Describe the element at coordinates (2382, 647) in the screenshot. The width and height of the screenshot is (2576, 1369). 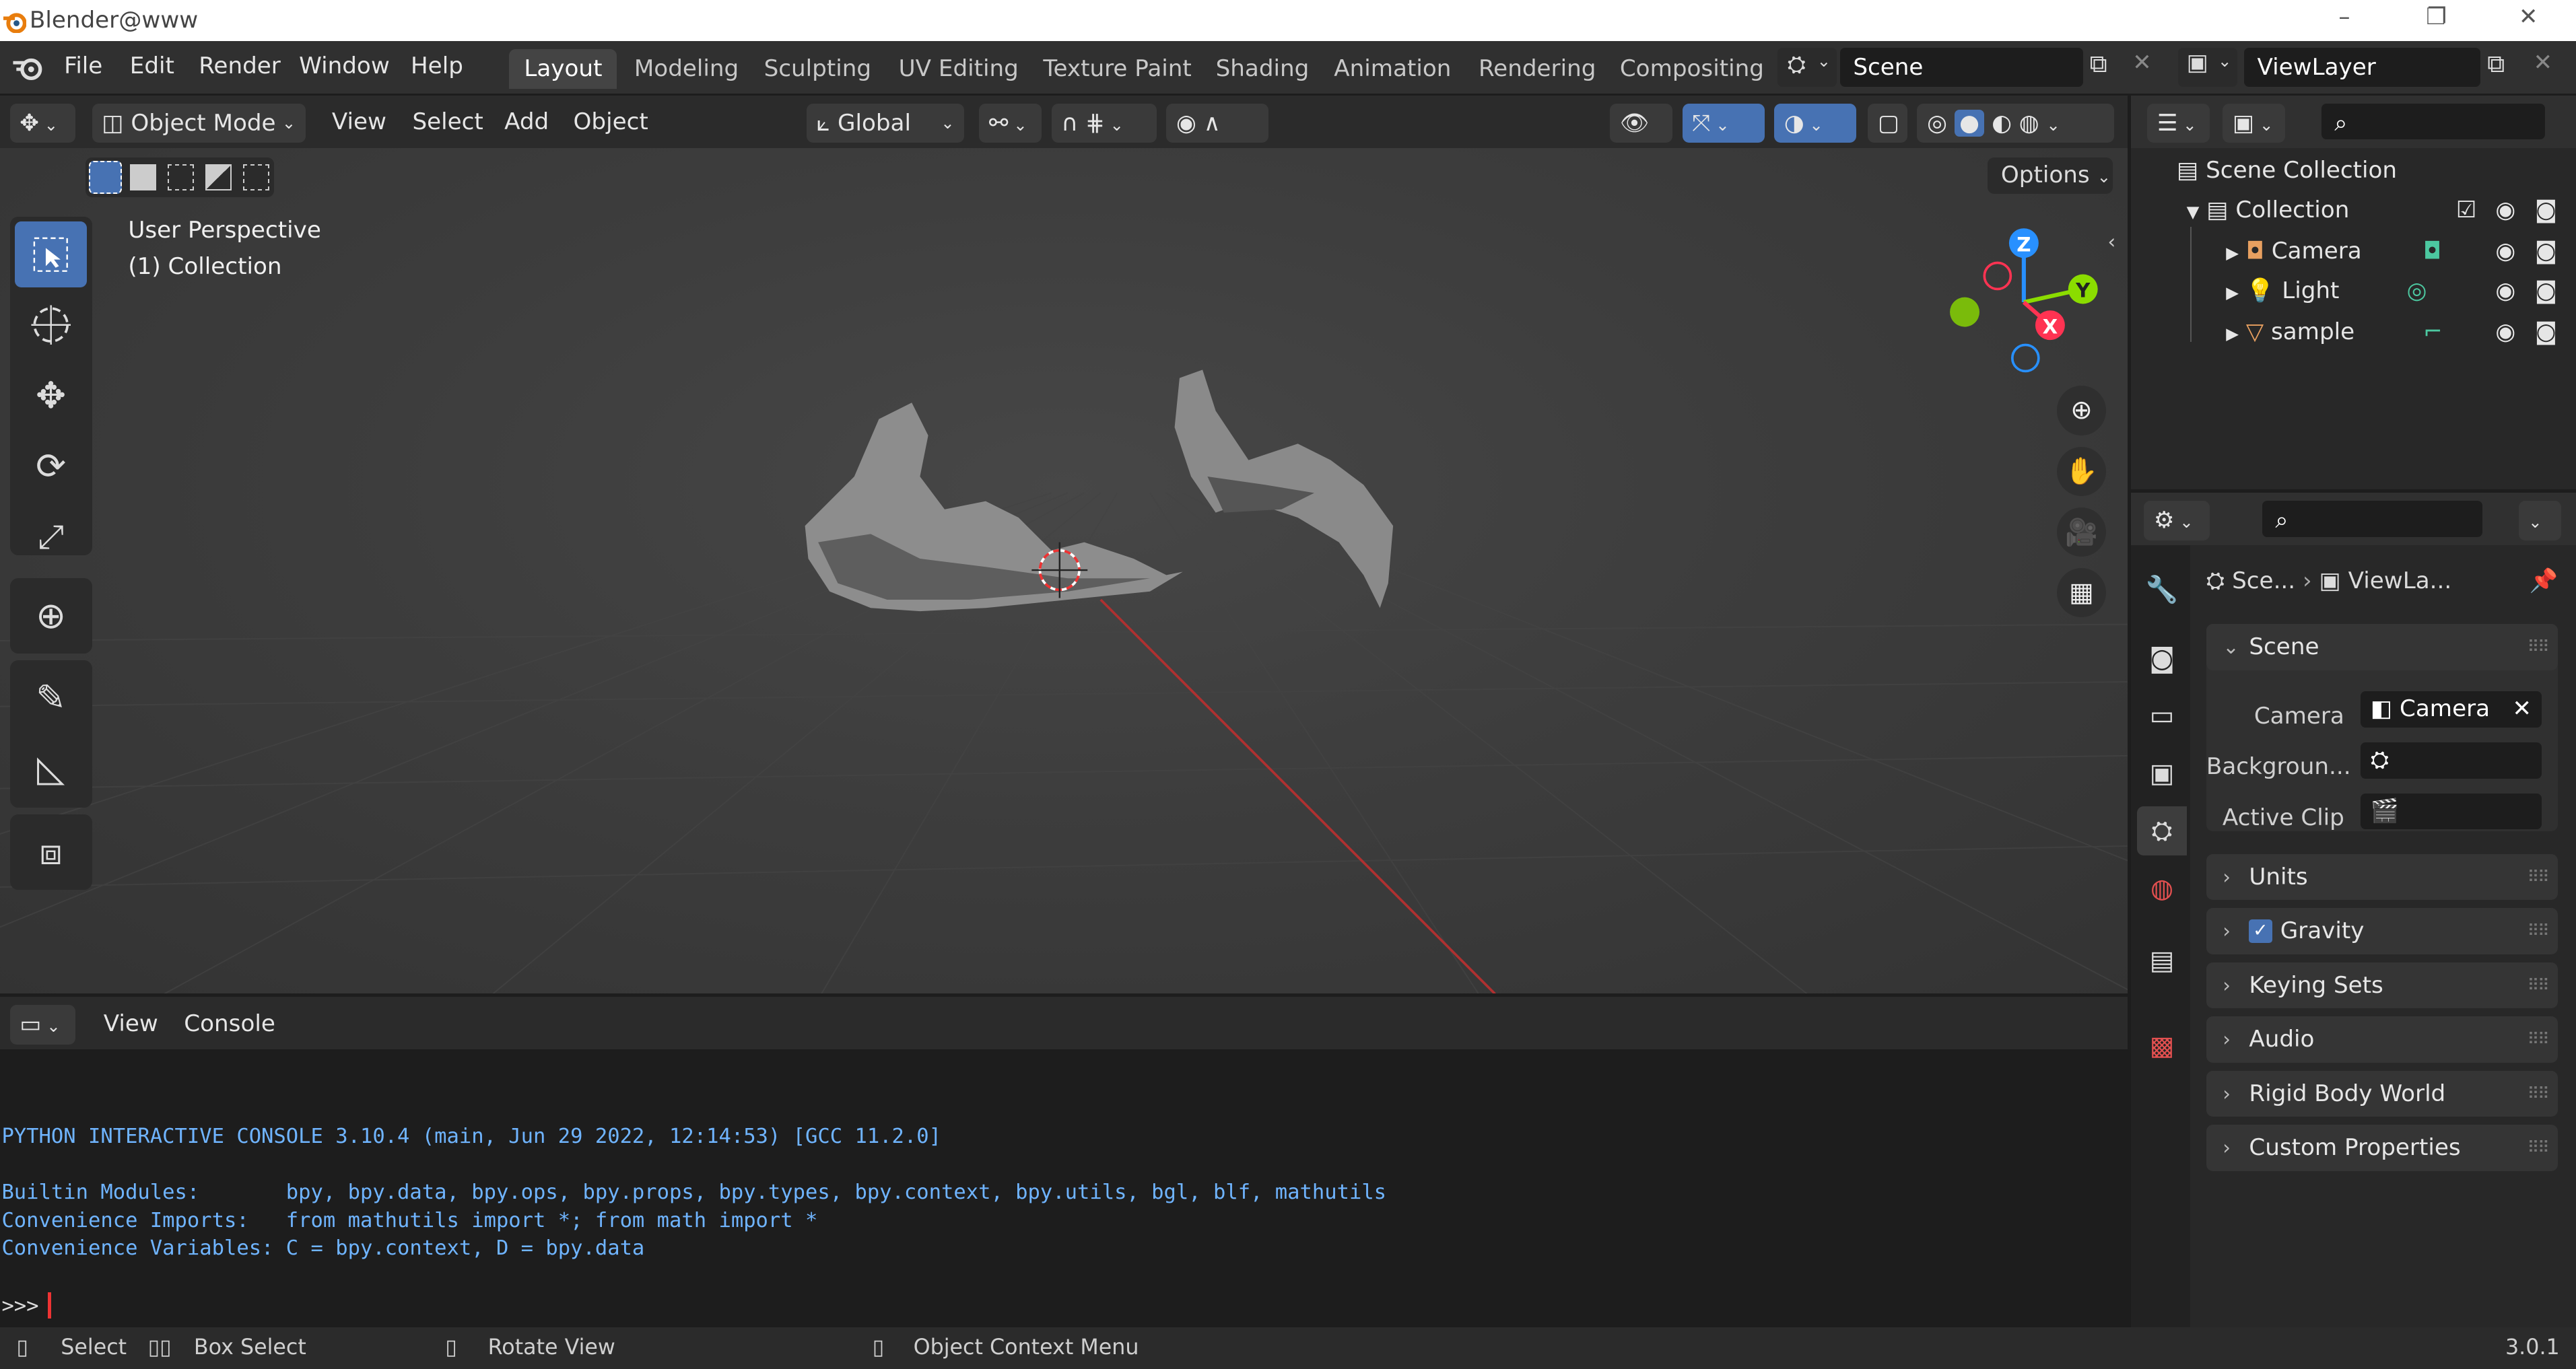
I see `scene-panel-header: ⌄ Scene ⠿⠿` at that location.